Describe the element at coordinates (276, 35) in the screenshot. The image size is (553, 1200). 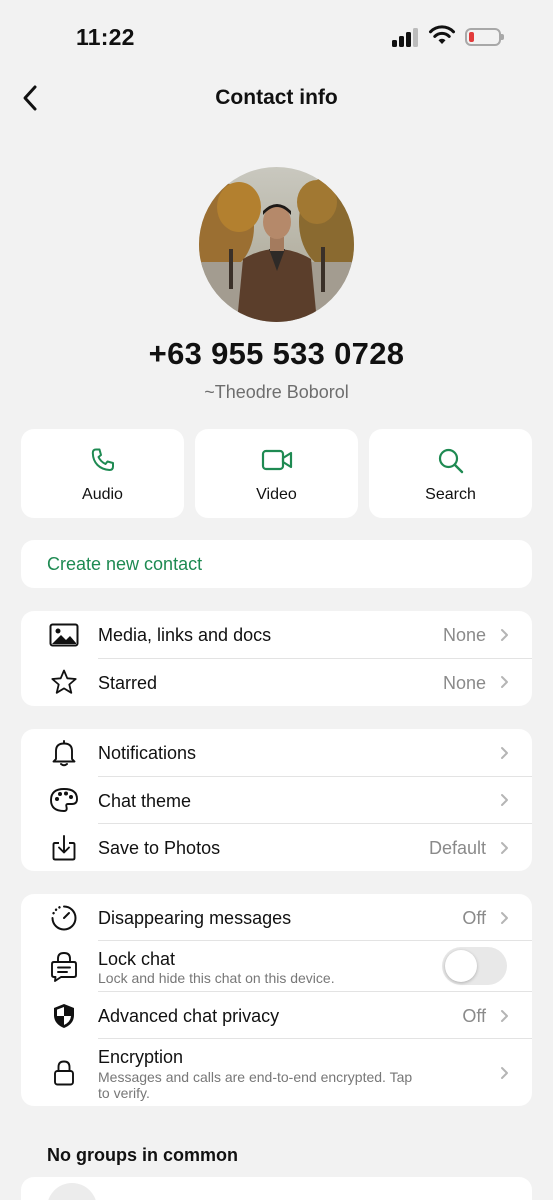
I see `status-bar: 11:22` at that location.